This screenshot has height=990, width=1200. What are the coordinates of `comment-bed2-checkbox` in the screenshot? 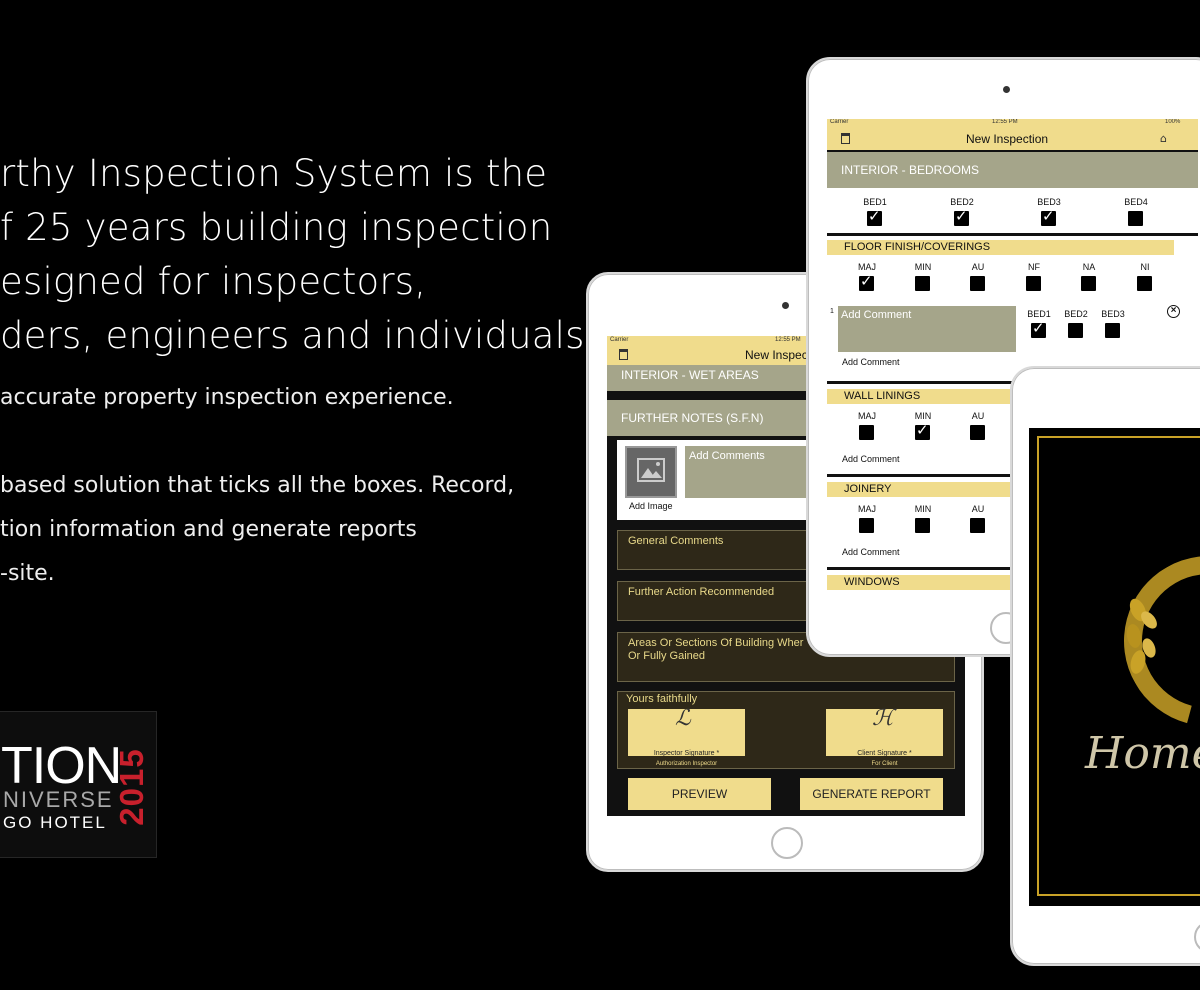 It's located at (1075, 330).